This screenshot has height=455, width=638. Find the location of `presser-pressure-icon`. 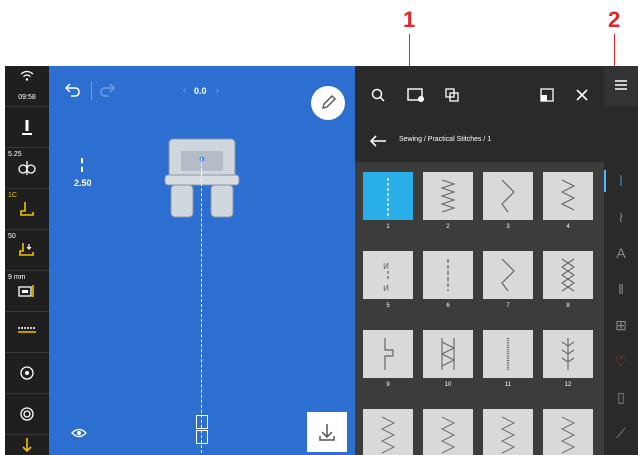

presser-pressure-icon is located at coordinates (27, 251).